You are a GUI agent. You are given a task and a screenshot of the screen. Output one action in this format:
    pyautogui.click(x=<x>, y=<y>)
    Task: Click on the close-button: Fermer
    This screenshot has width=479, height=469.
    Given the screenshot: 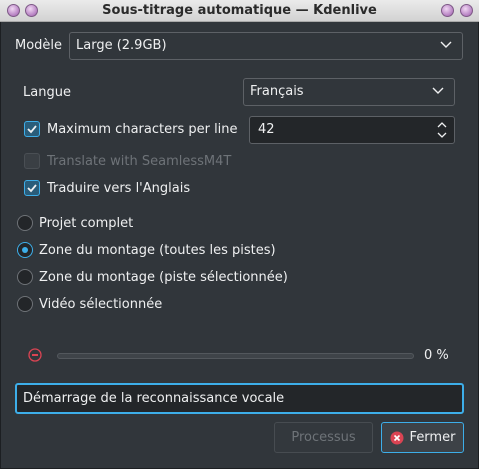 What is the action you would take?
    pyautogui.click(x=422, y=437)
    